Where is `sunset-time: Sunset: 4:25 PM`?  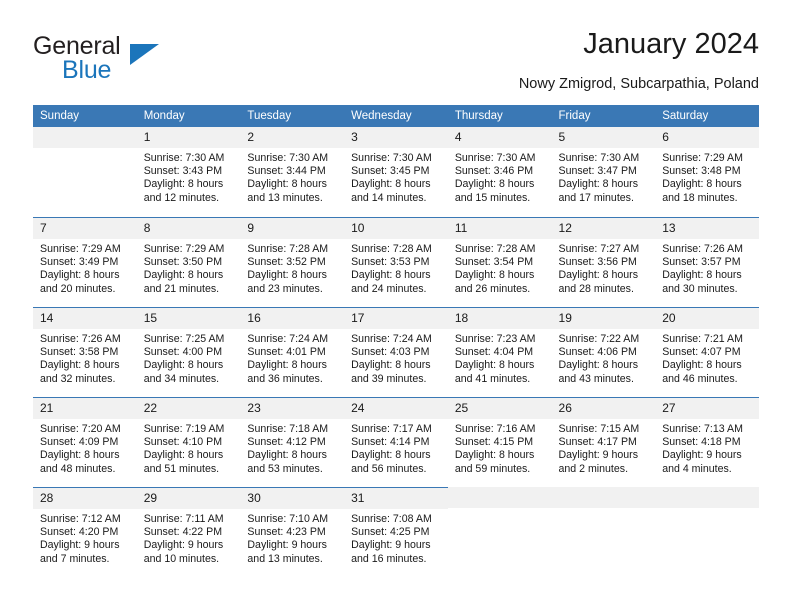
sunset-time: Sunset: 4:25 PM is located at coordinates (390, 532).